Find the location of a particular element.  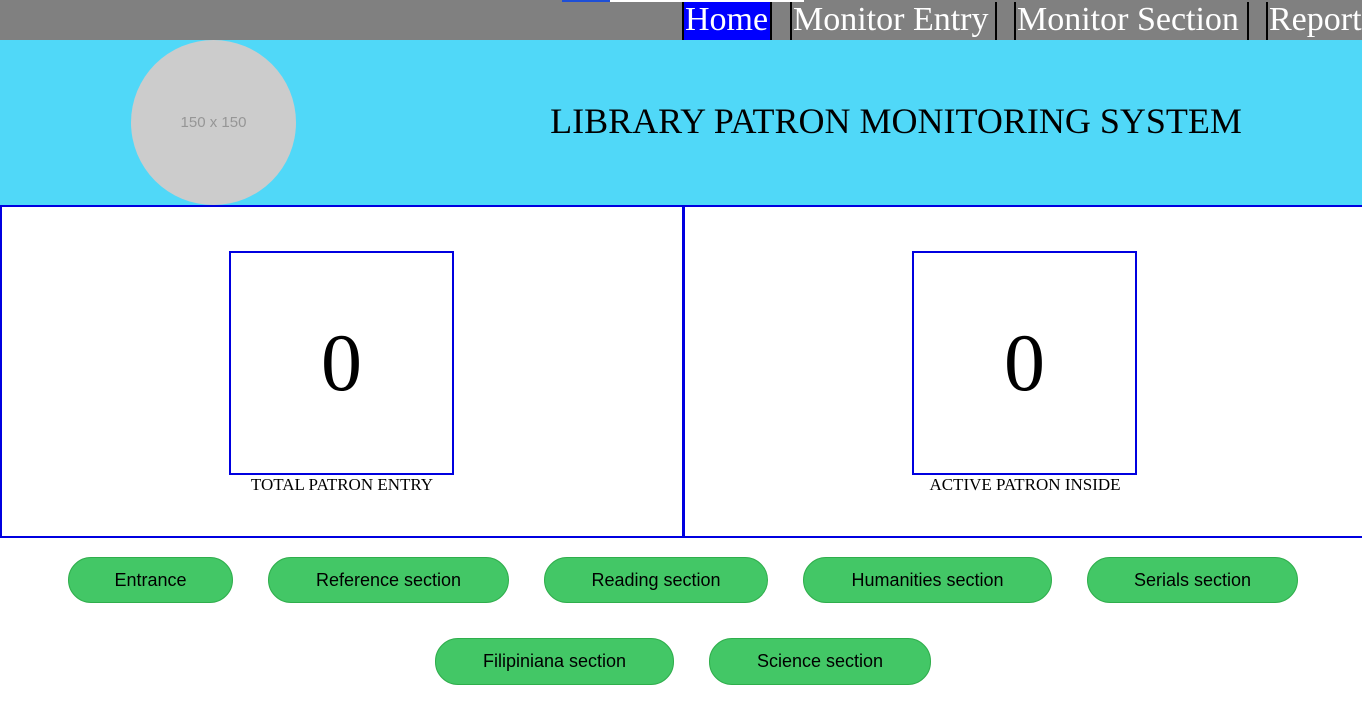

science-section-button: Science section is located at coordinates (820, 661).